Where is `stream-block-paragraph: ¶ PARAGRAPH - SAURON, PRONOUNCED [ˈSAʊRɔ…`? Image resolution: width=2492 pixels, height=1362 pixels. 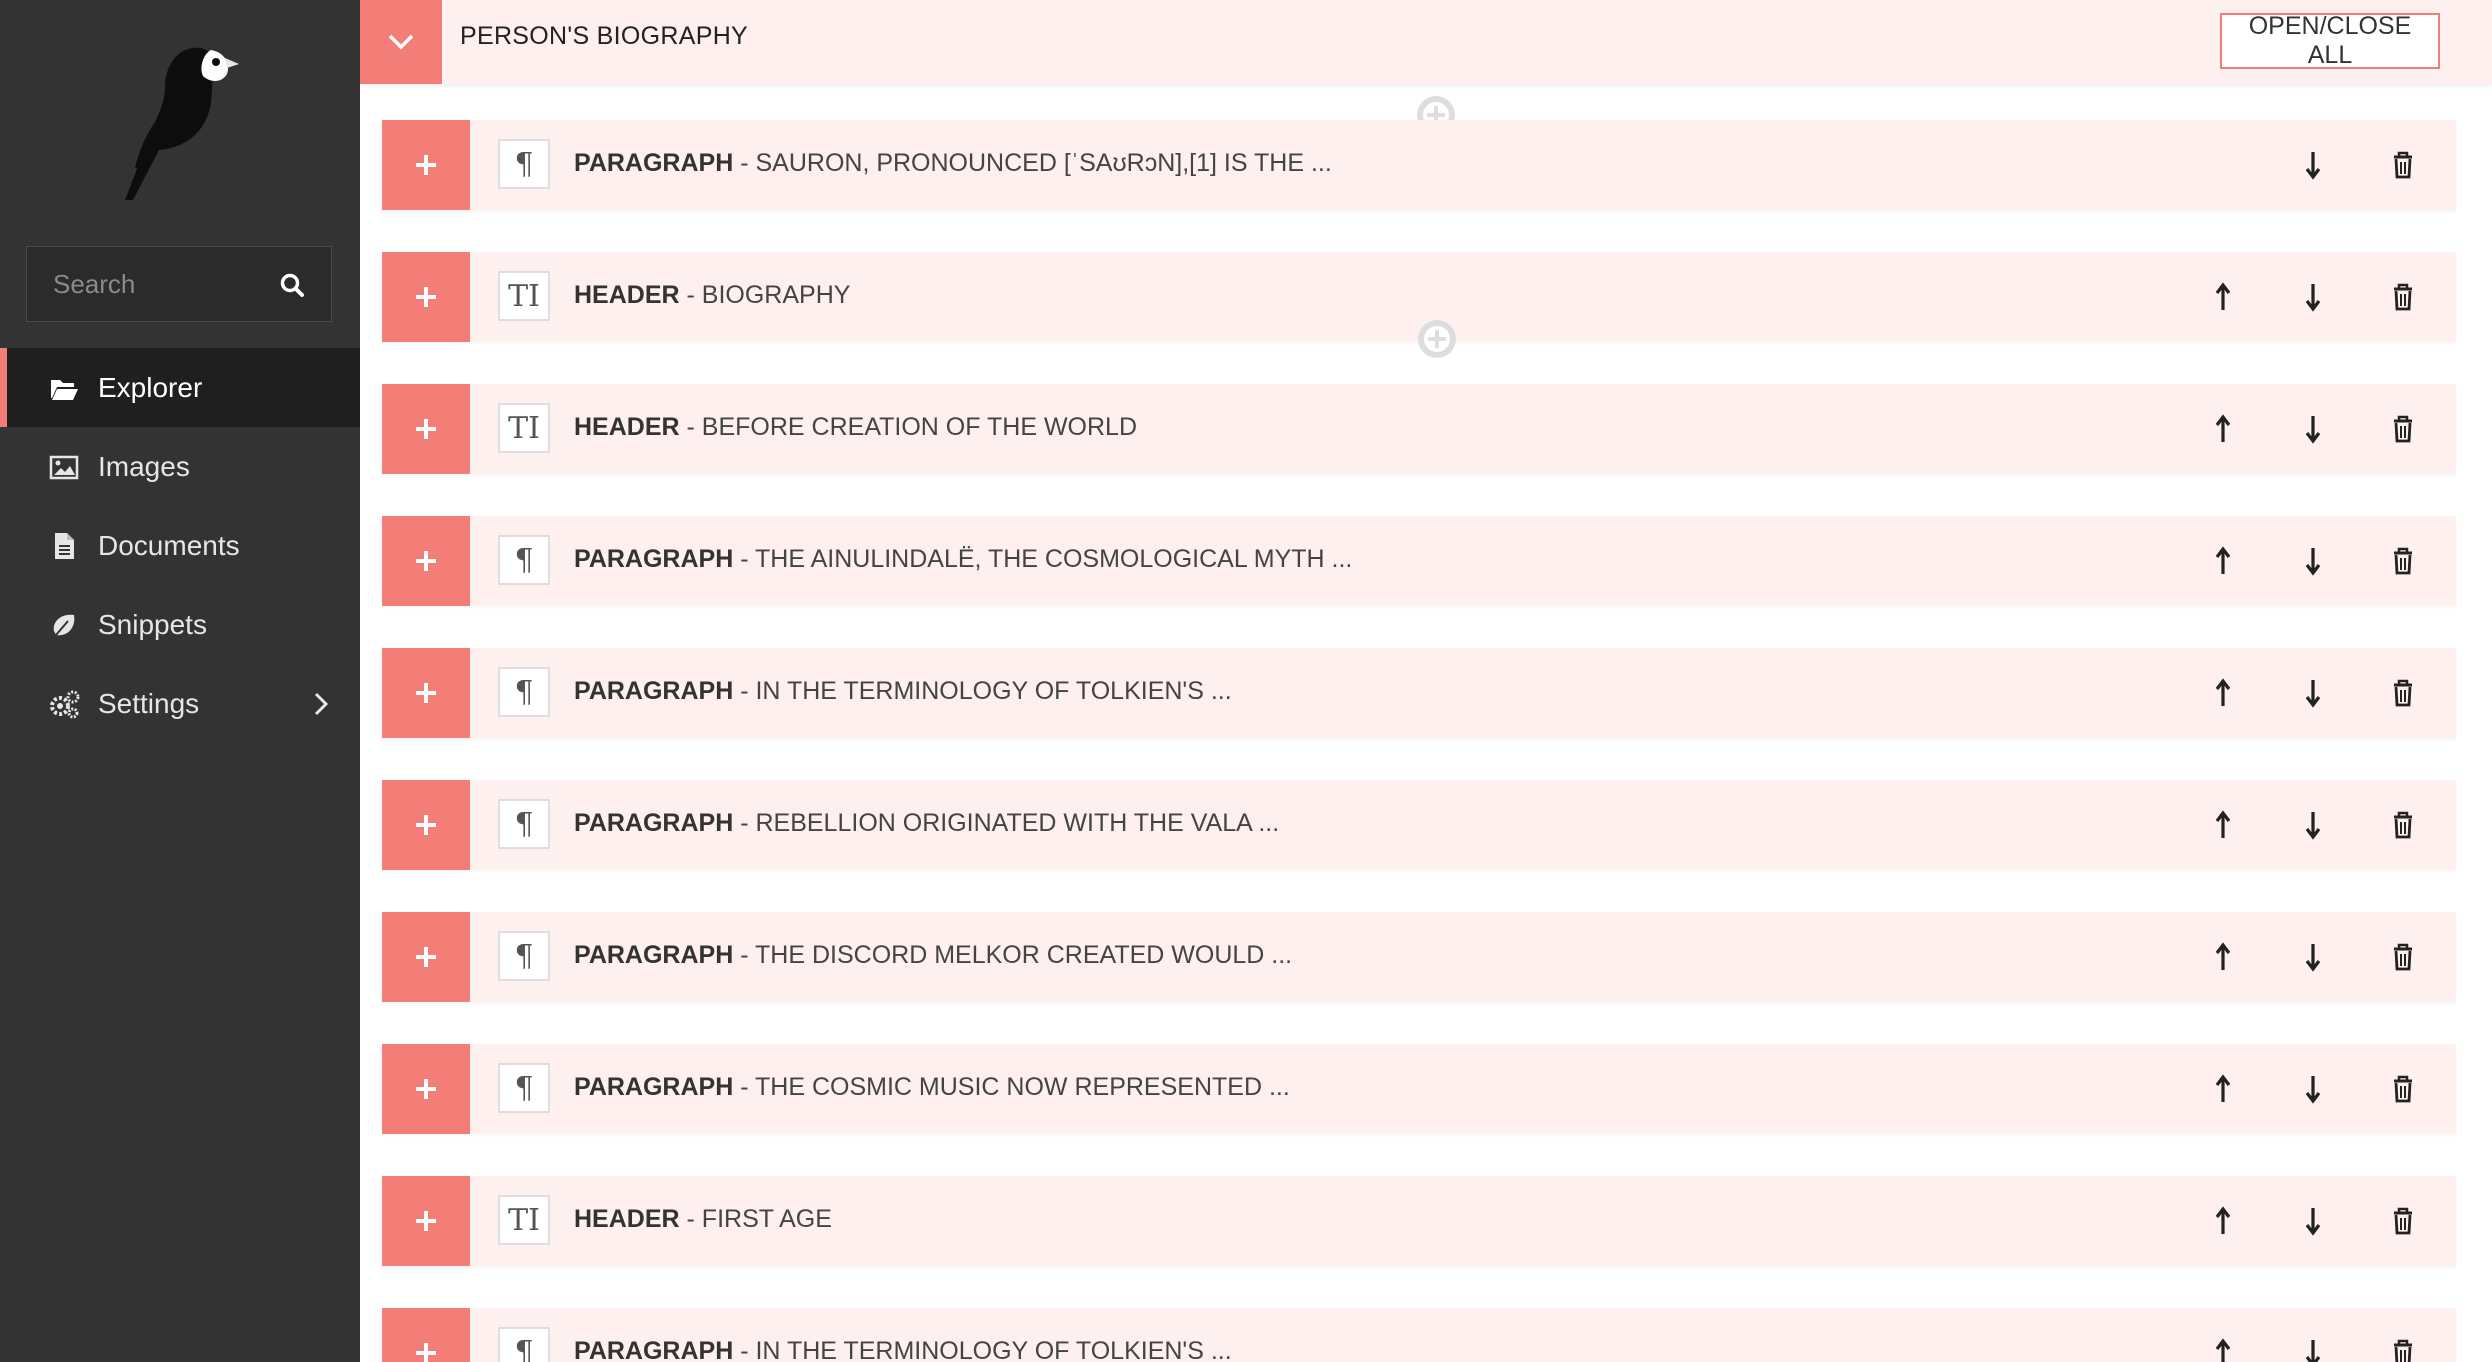
stream-block-paragraph: ¶ PARAGRAPH - SAURON, PRONOUNCED [ˈSAʊRɔ… is located at coordinates (1419, 165).